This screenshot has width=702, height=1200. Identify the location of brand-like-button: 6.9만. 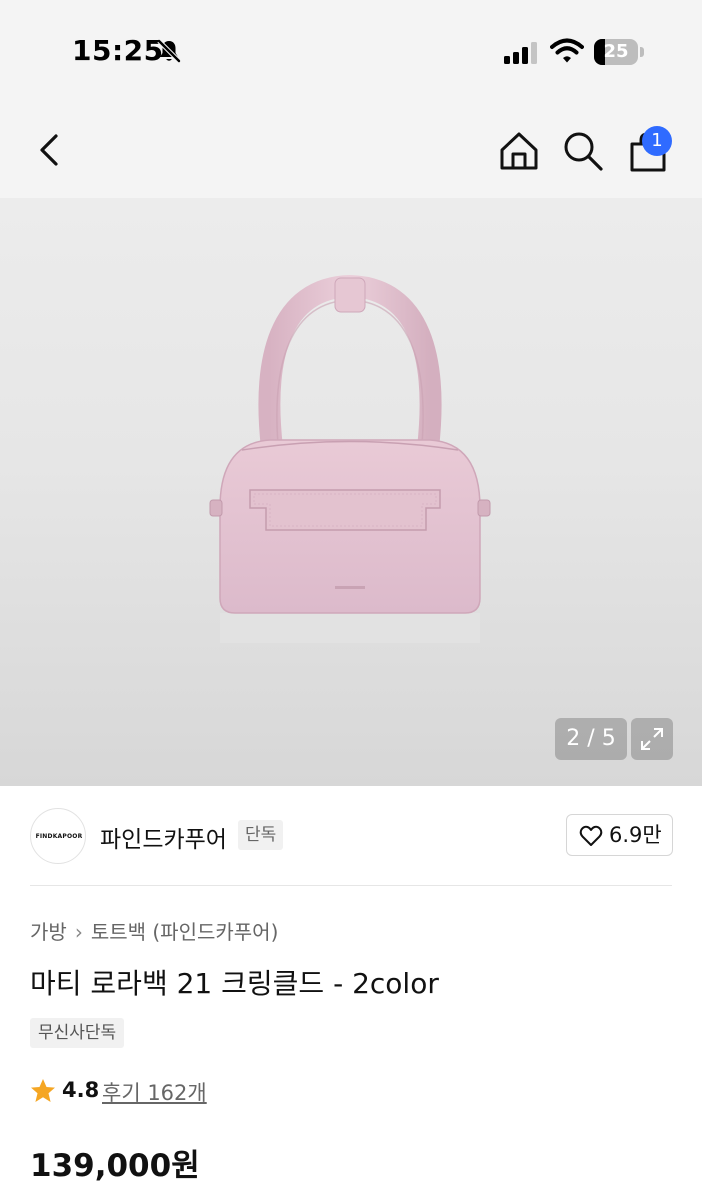
(619, 835).